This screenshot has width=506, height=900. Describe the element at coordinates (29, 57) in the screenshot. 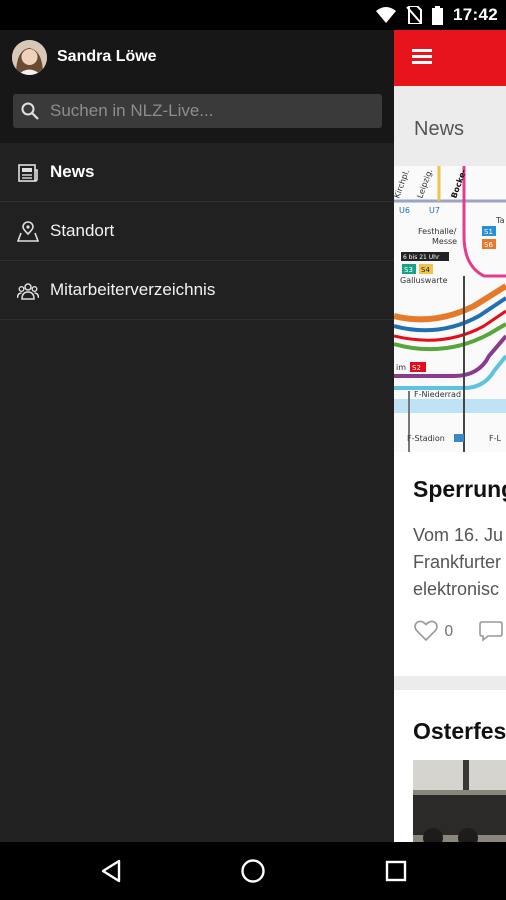

I see `avatar` at that location.